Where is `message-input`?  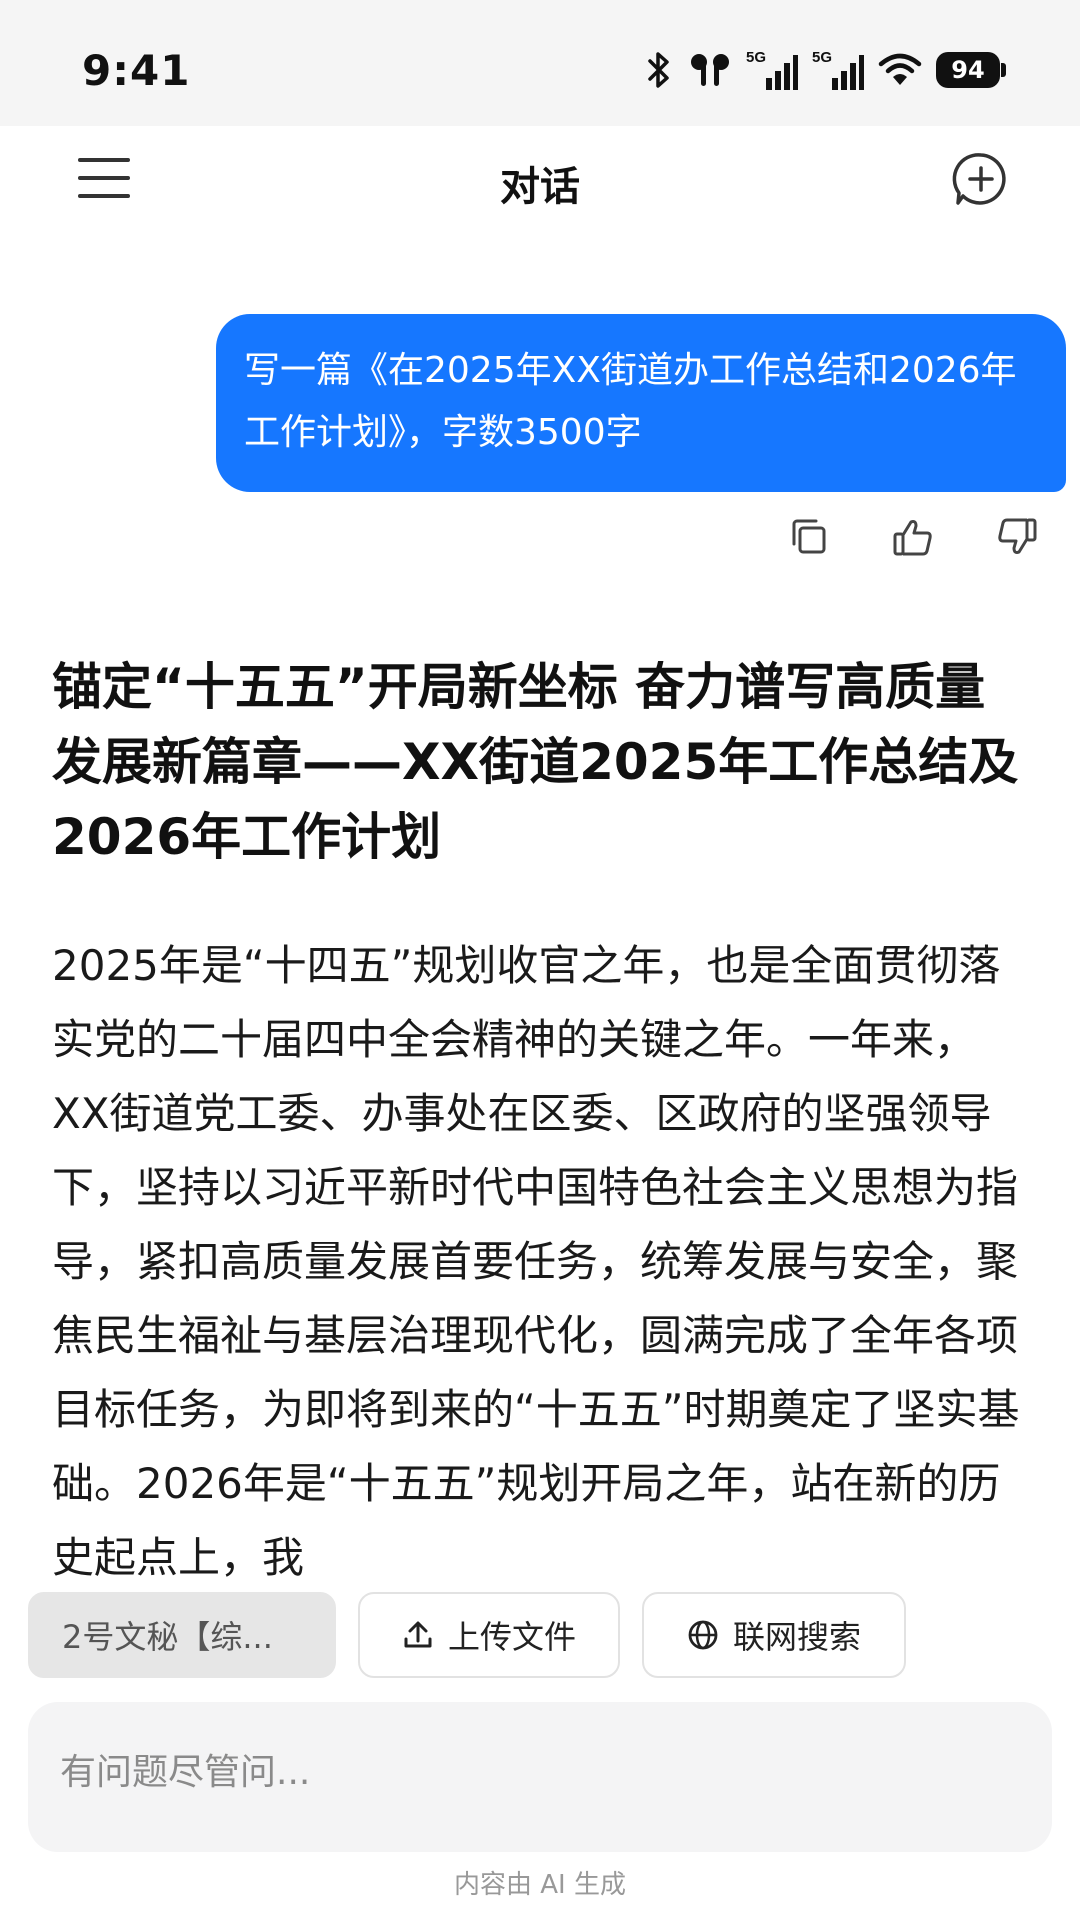
message-input is located at coordinates (530, 1772).